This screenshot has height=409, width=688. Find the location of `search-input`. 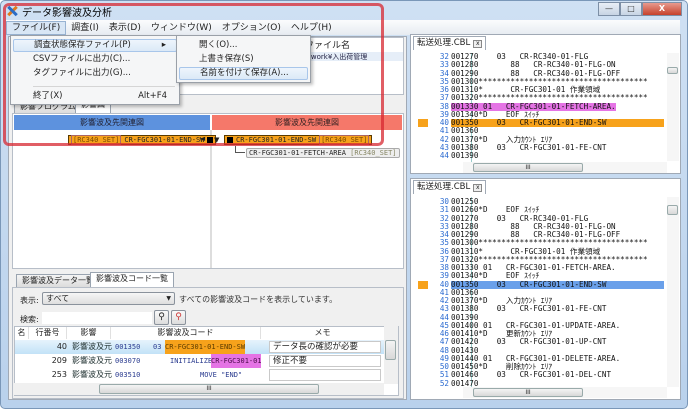

search-input is located at coordinates (97, 318).